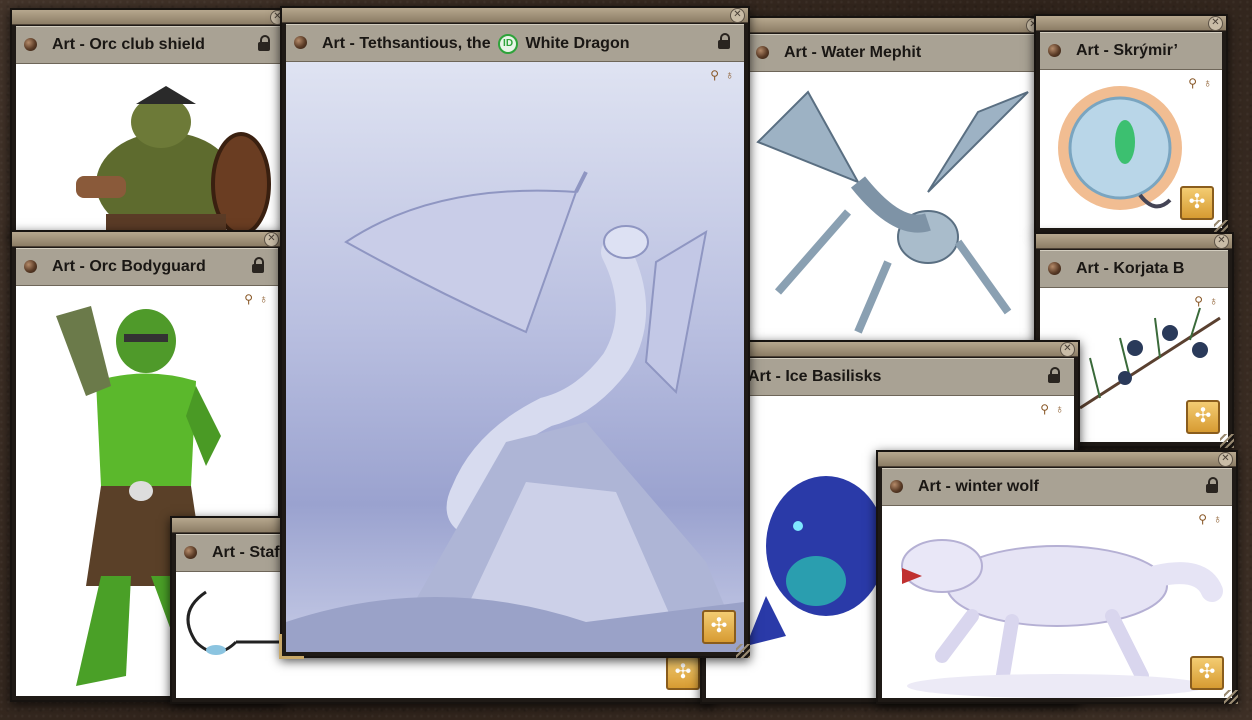 The height and width of the screenshot is (720, 1252). What do you see at coordinates (815, 376) in the screenshot?
I see `window-title: Art - Ice Basilisks` at bounding box center [815, 376].